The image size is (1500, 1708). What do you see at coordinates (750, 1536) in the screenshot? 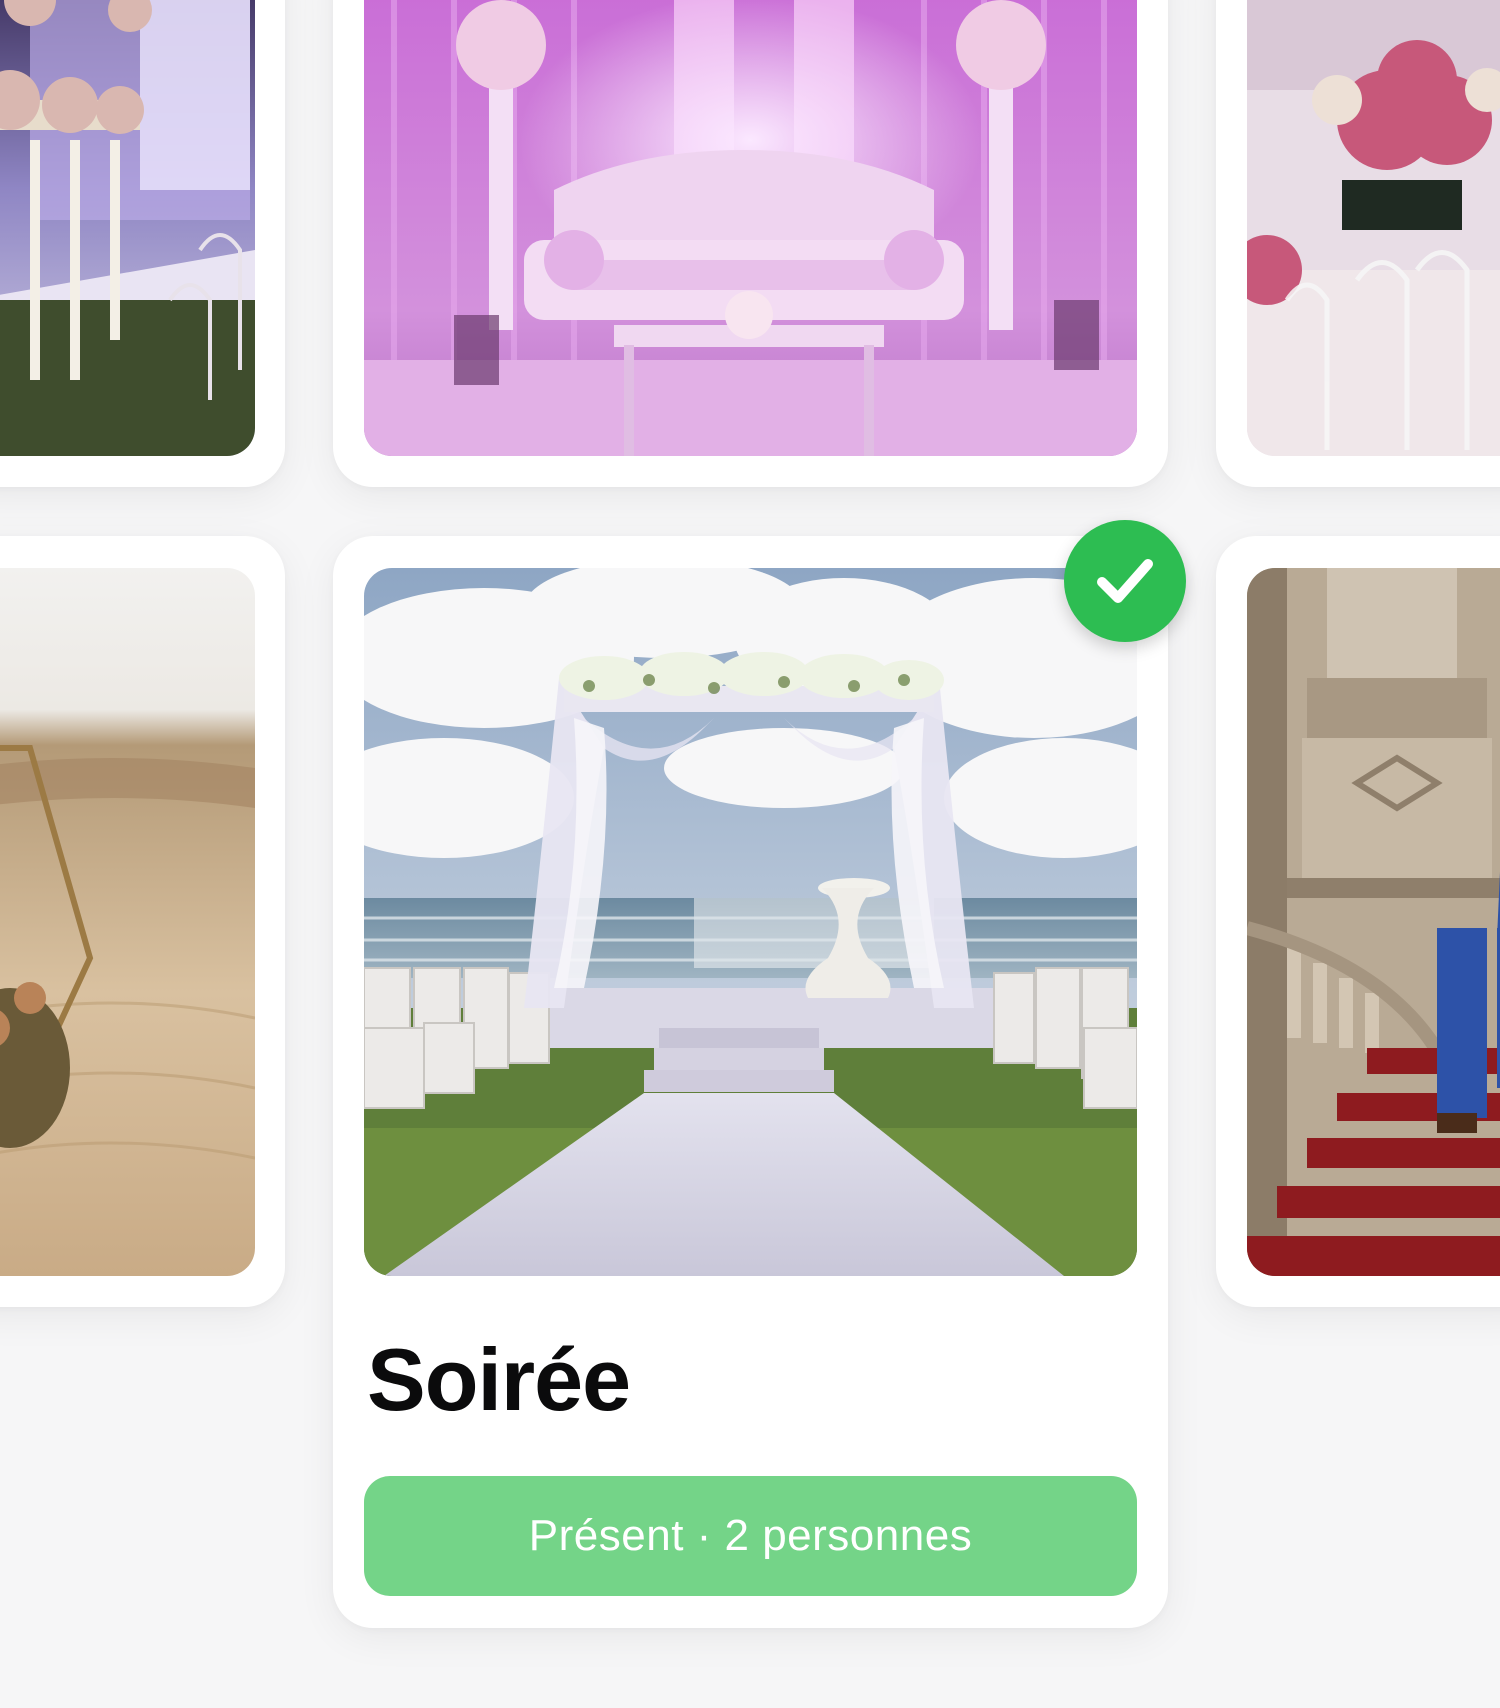
I see `attendance-status-button: Présent · 2 personnes` at bounding box center [750, 1536].